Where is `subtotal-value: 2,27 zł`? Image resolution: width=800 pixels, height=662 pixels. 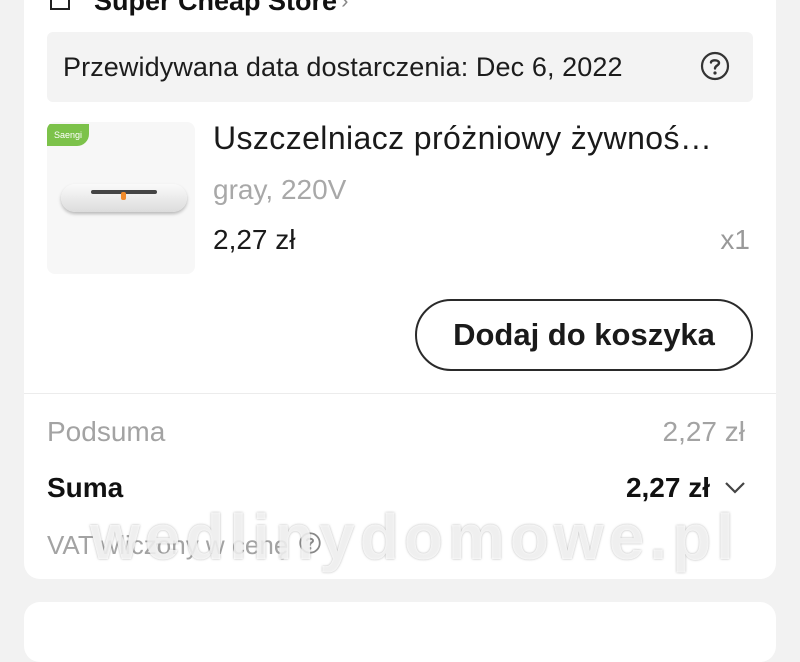
subtotal-value: 2,27 zł is located at coordinates (704, 431).